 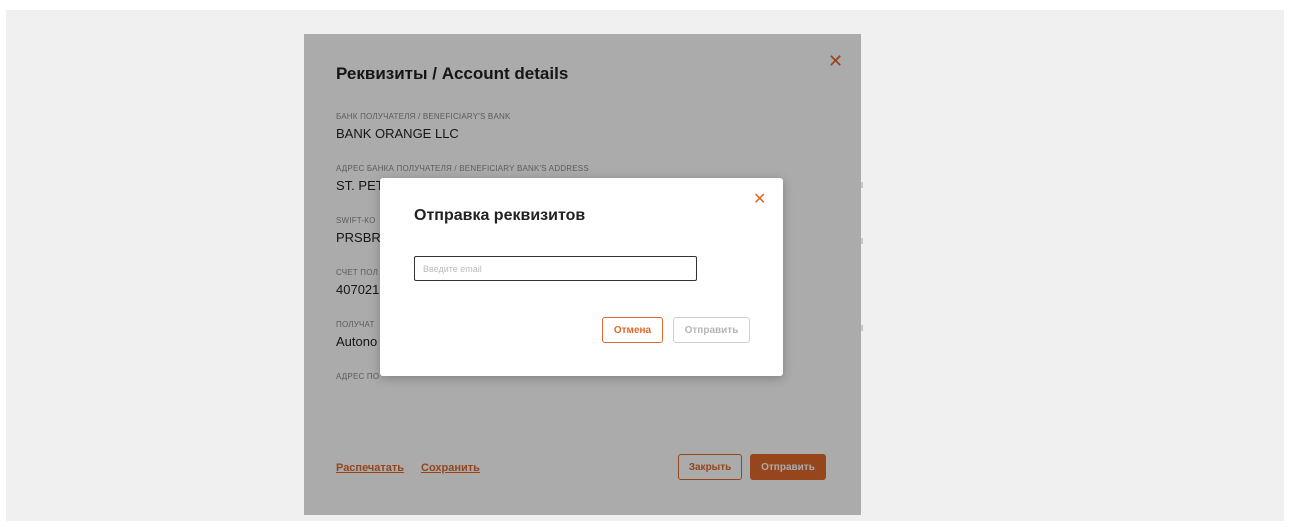 What do you see at coordinates (632, 330) in the screenshot?
I see `cancel-button: Отмена` at bounding box center [632, 330].